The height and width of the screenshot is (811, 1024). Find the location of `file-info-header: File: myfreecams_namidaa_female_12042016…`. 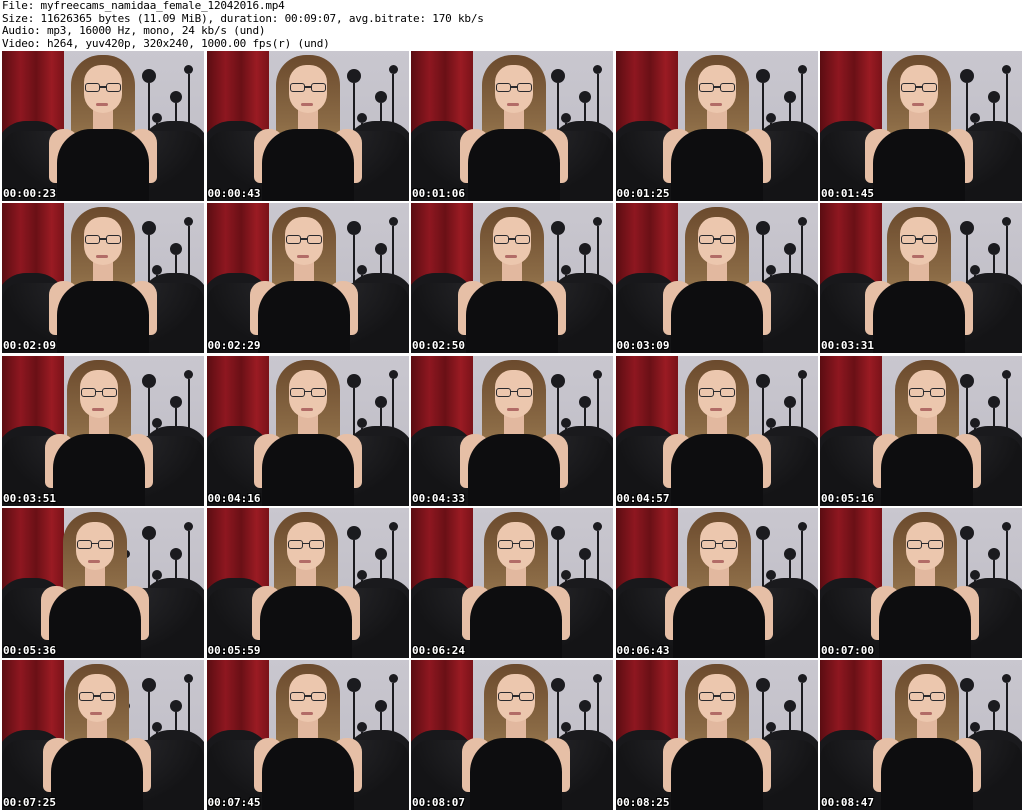

file-info-header: File: myfreecams_namidaa_female_12042016… is located at coordinates (512, 25).